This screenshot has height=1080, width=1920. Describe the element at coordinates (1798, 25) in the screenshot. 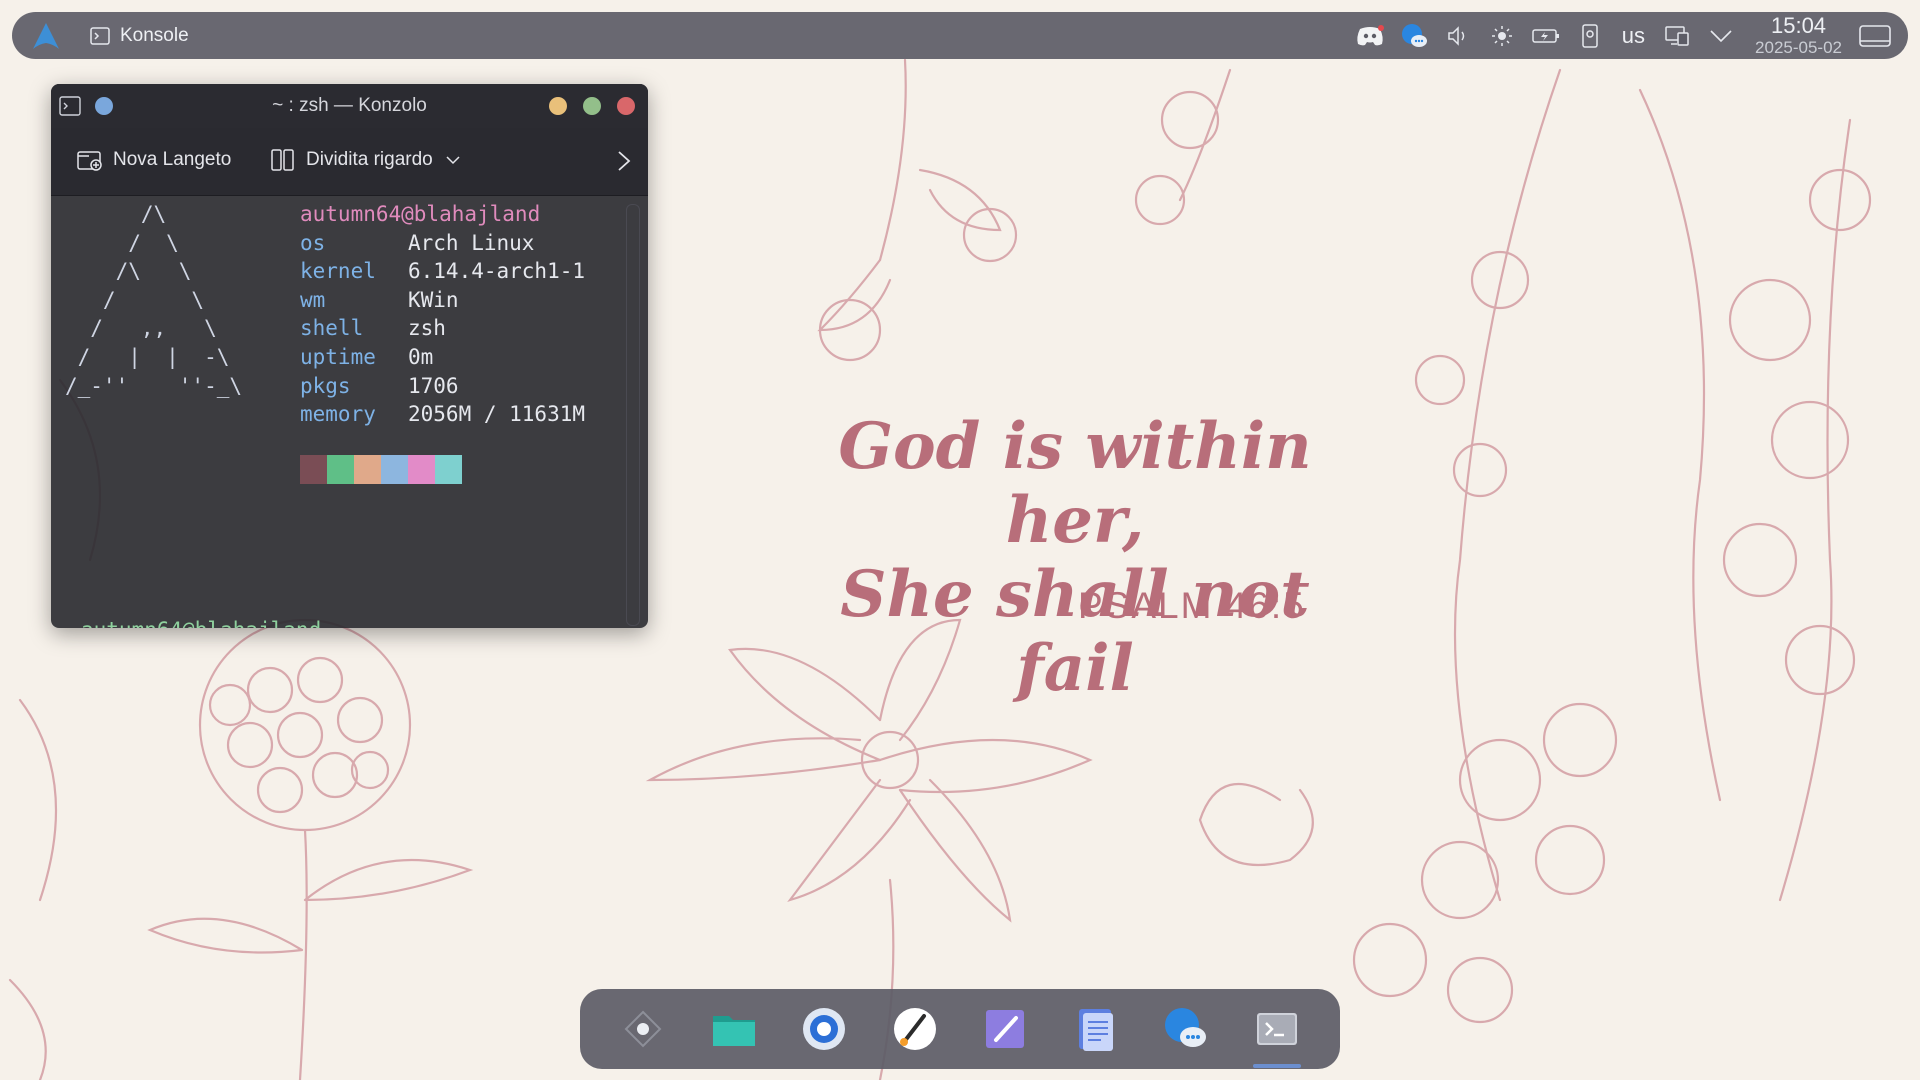

I see `clock-time: 15:04` at that location.